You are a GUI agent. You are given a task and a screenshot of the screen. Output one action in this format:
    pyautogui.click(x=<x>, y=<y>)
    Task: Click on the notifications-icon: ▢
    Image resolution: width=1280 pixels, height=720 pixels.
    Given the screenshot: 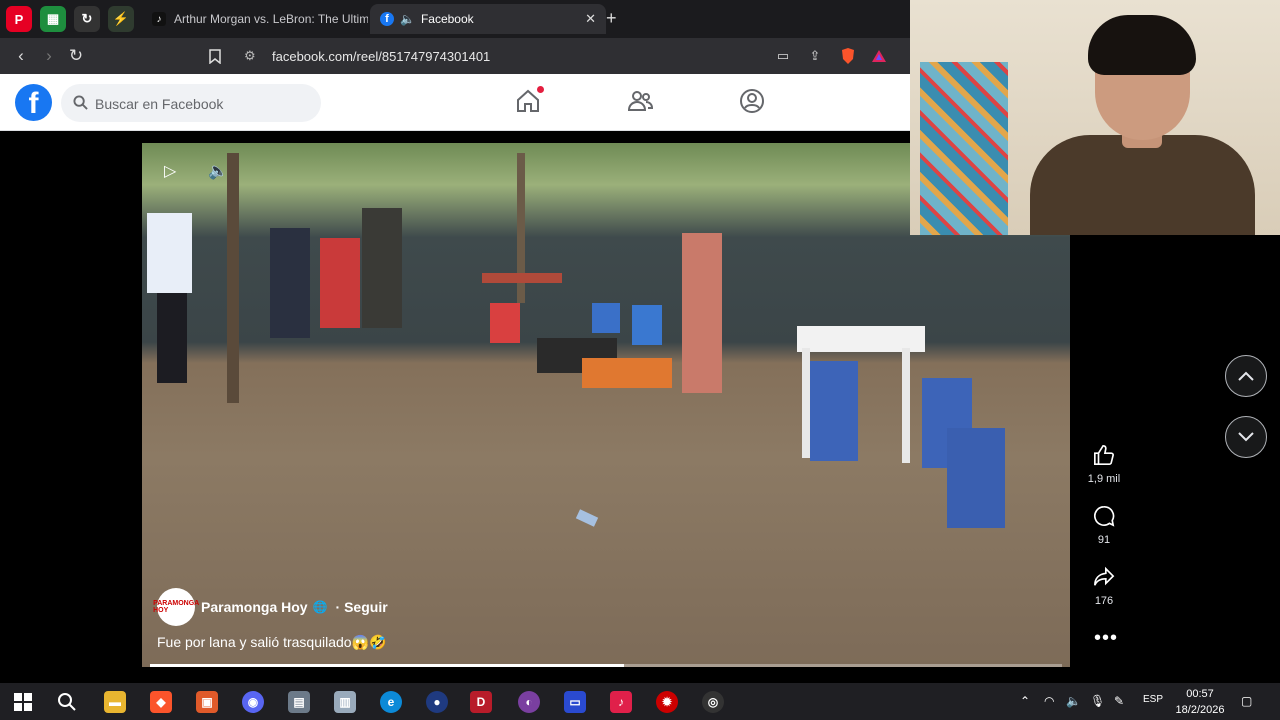 What is the action you would take?
    pyautogui.click(x=1246, y=701)
    